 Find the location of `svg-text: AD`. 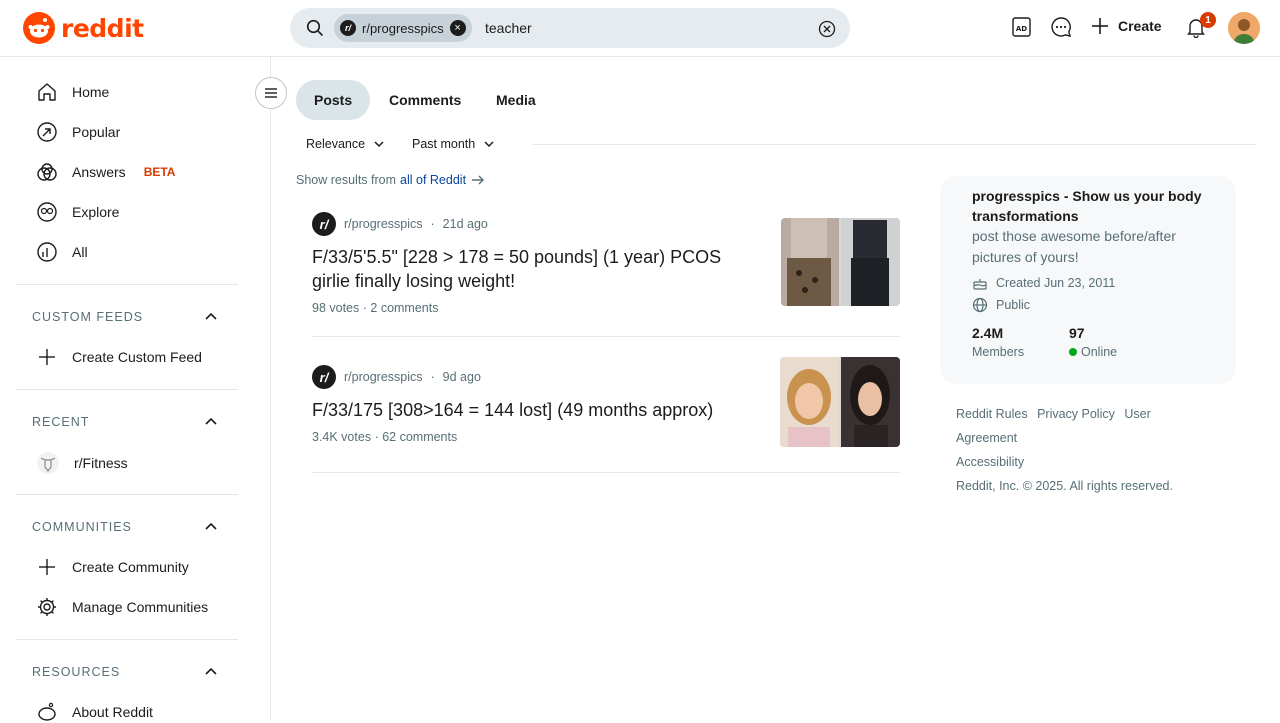

svg-text: AD is located at coordinates (1021, 29).